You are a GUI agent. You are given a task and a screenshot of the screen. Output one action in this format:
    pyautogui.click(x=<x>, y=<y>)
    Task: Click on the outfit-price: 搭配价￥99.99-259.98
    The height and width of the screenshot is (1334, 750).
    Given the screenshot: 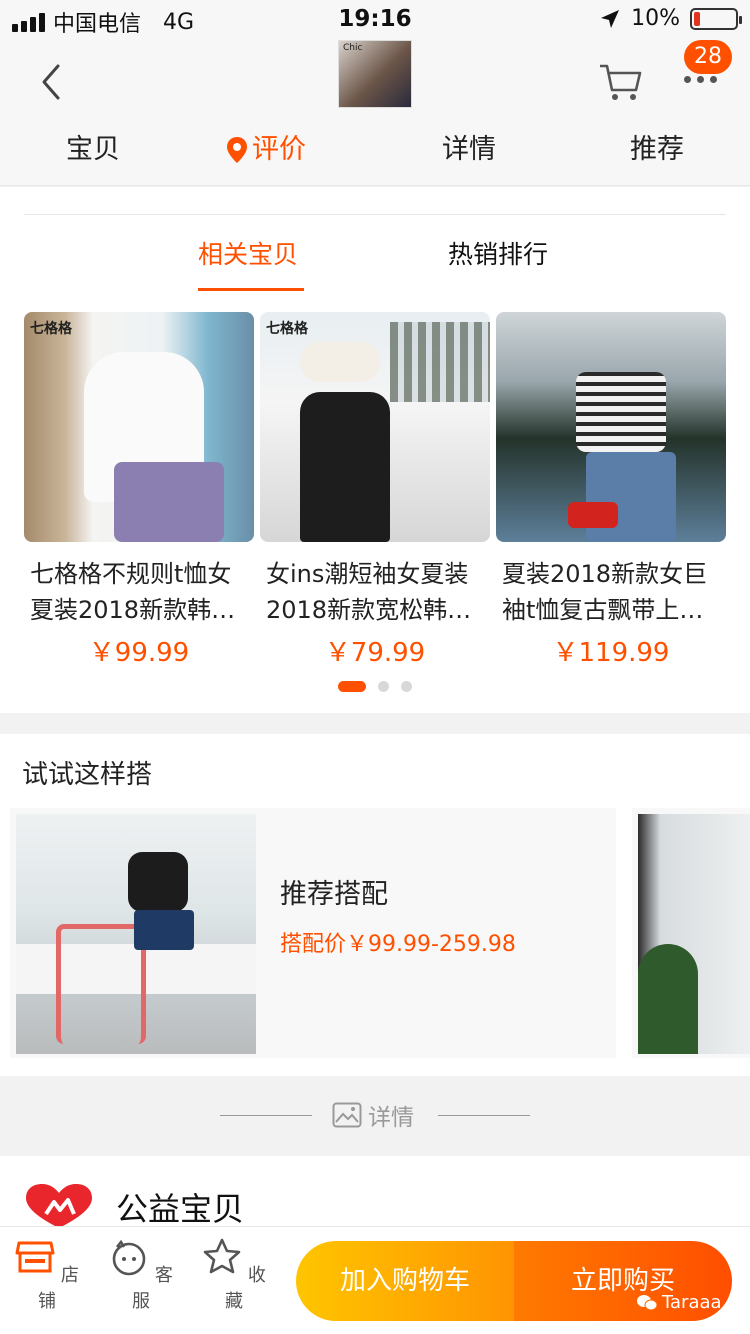 What is the action you would take?
    pyautogui.click(x=398, y=944)
    